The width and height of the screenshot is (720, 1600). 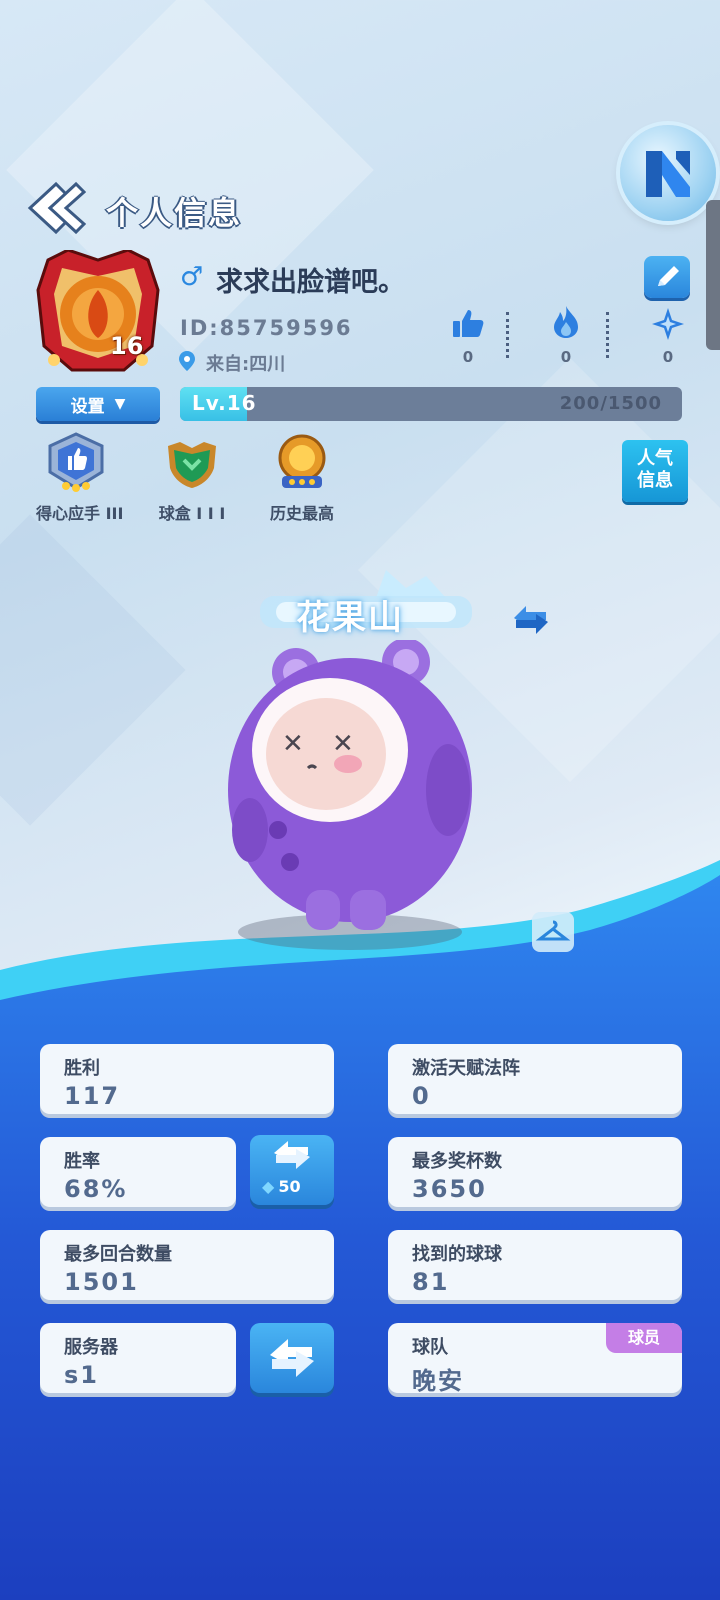 I want to click on server-card: 服务器 s1, so click(x=138, y=1358).